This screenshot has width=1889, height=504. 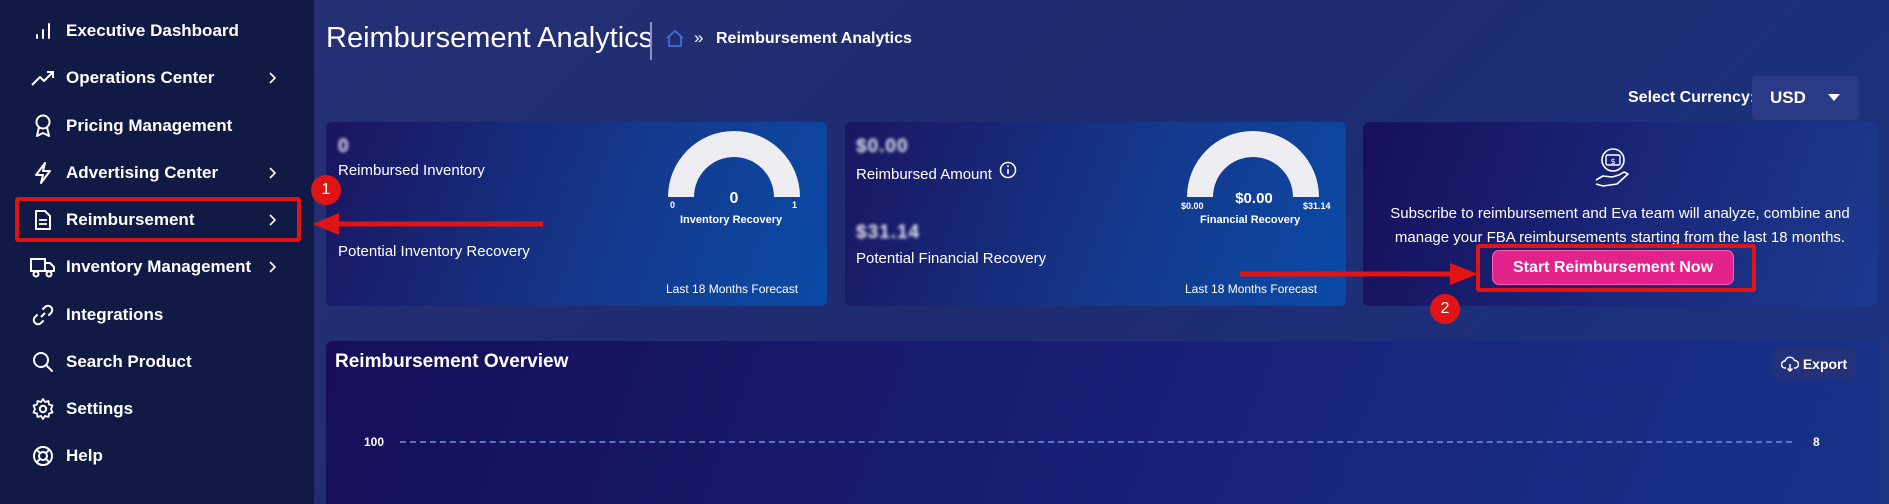 I want to click on reimbursed-amount-label: Reimbursed Amount, so click(x=924, y=174).